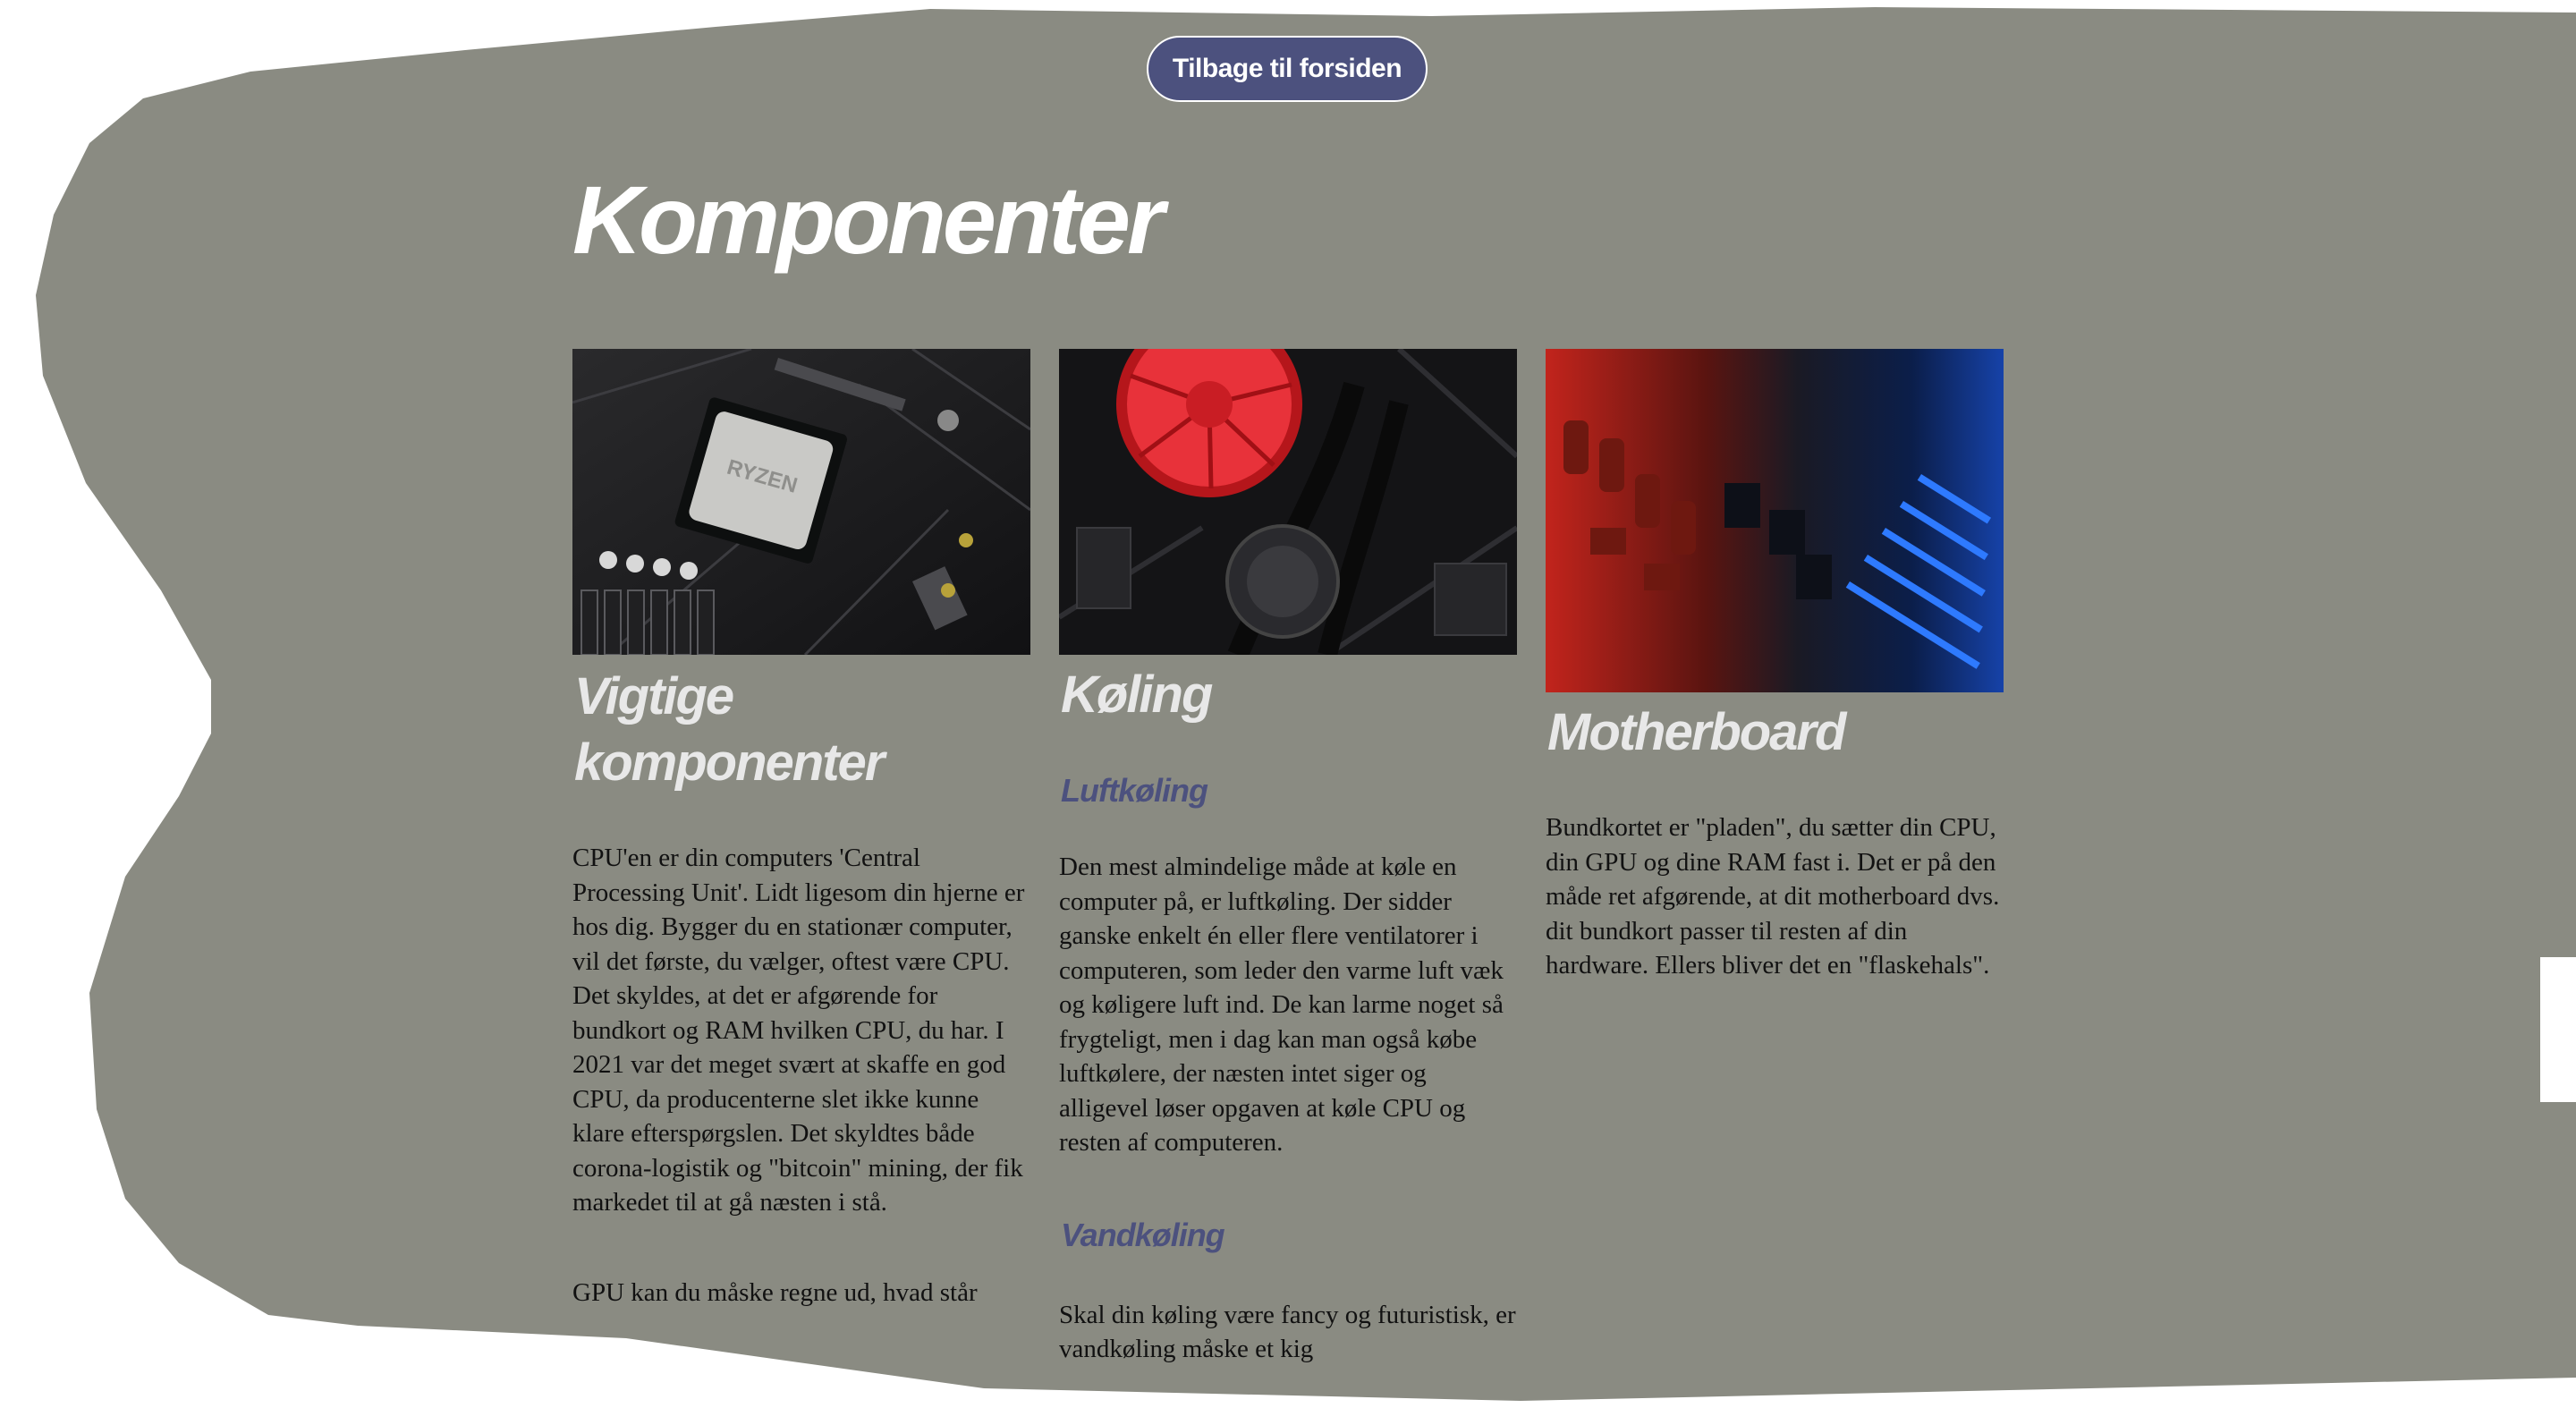 This screenshot has width=2576, height=1408. I want to click on cpu-motherboard-image: RYZEN, so click(801, 502).